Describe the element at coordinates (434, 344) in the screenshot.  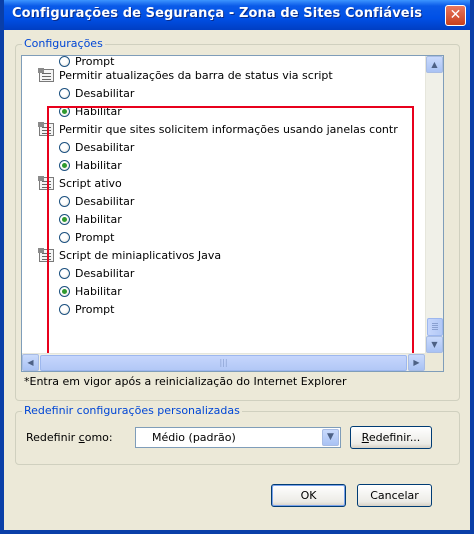
I see `scroll-down-button: ▼` at that location.